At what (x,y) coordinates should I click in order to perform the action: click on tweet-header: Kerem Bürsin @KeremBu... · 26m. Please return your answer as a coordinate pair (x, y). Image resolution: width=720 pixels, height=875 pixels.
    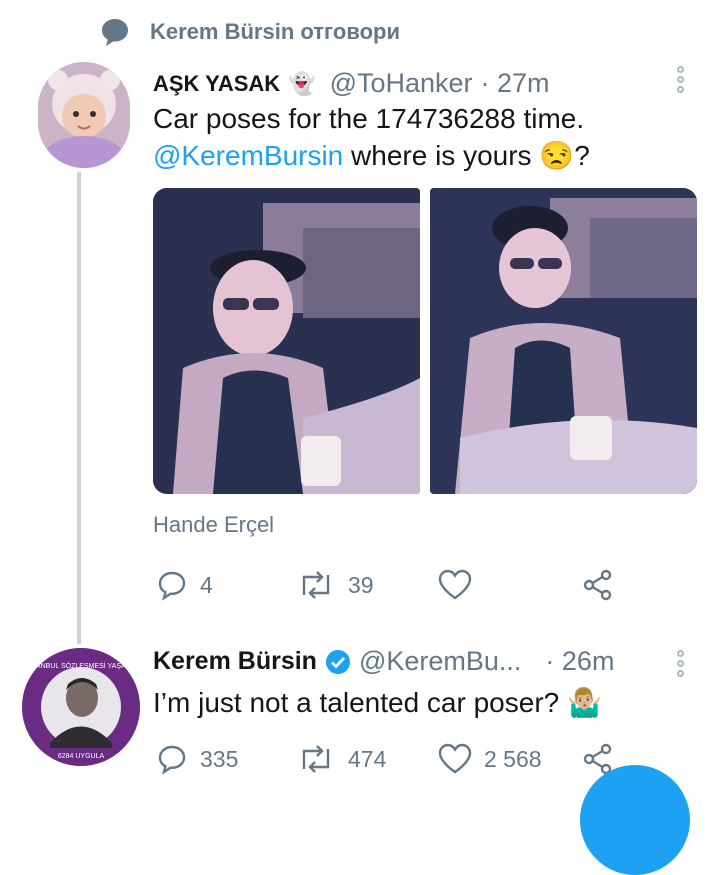
    Looking at the image, I should click on (383, 661).